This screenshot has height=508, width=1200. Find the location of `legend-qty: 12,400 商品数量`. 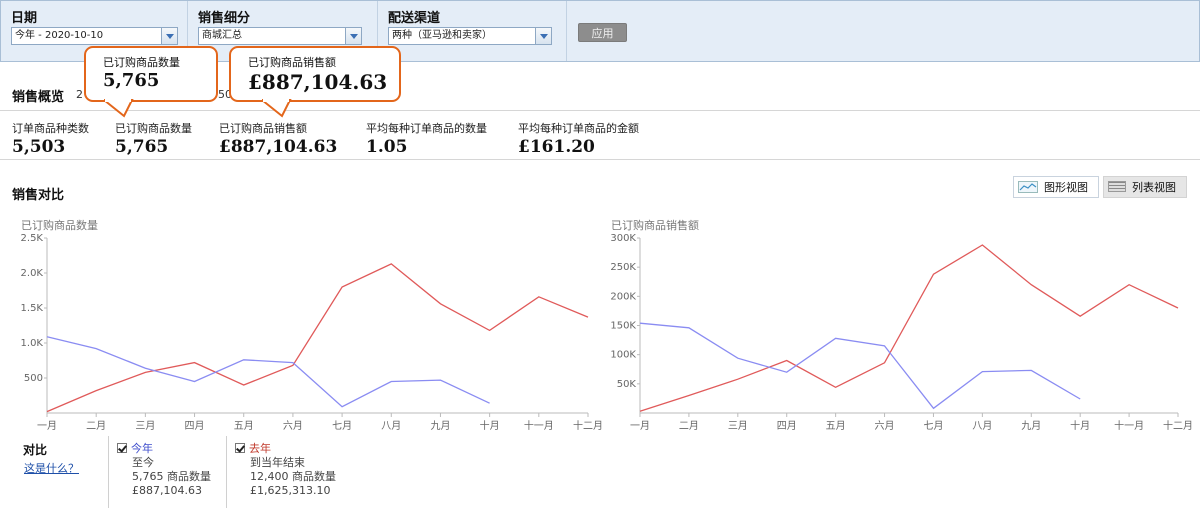

legend-qty: 12,400 商品数量 is located at coordinates (293, 476).